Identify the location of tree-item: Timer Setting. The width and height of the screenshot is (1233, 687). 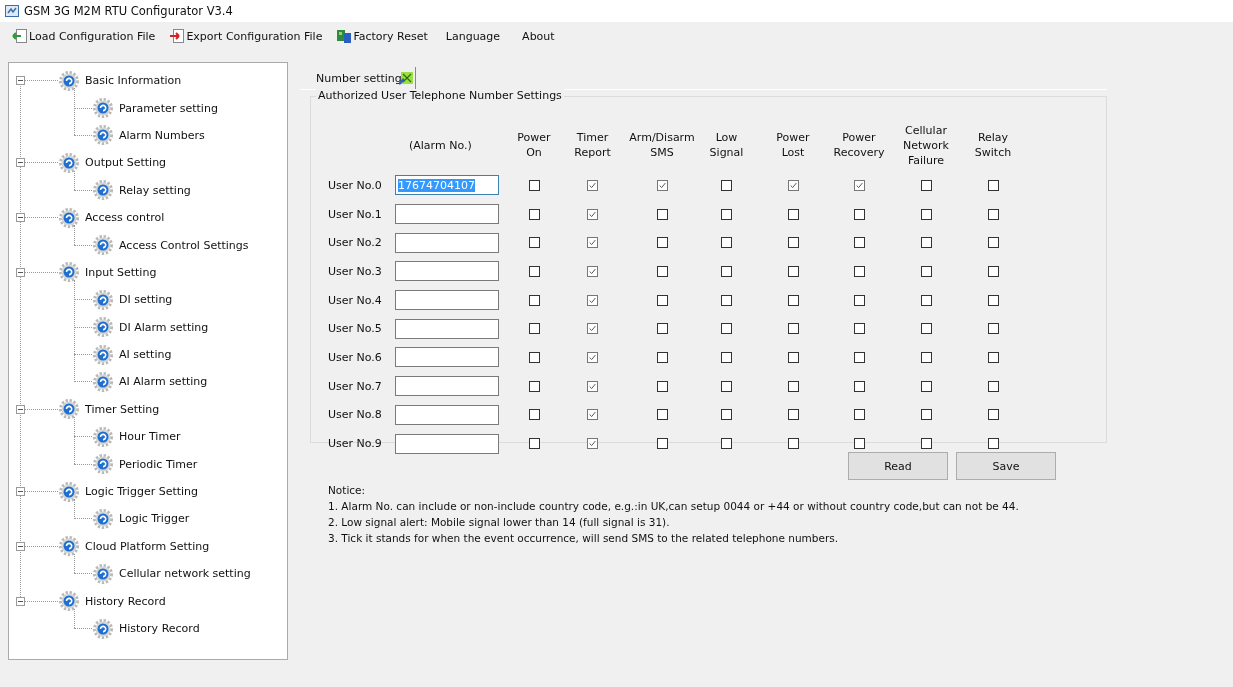
(122, 409).